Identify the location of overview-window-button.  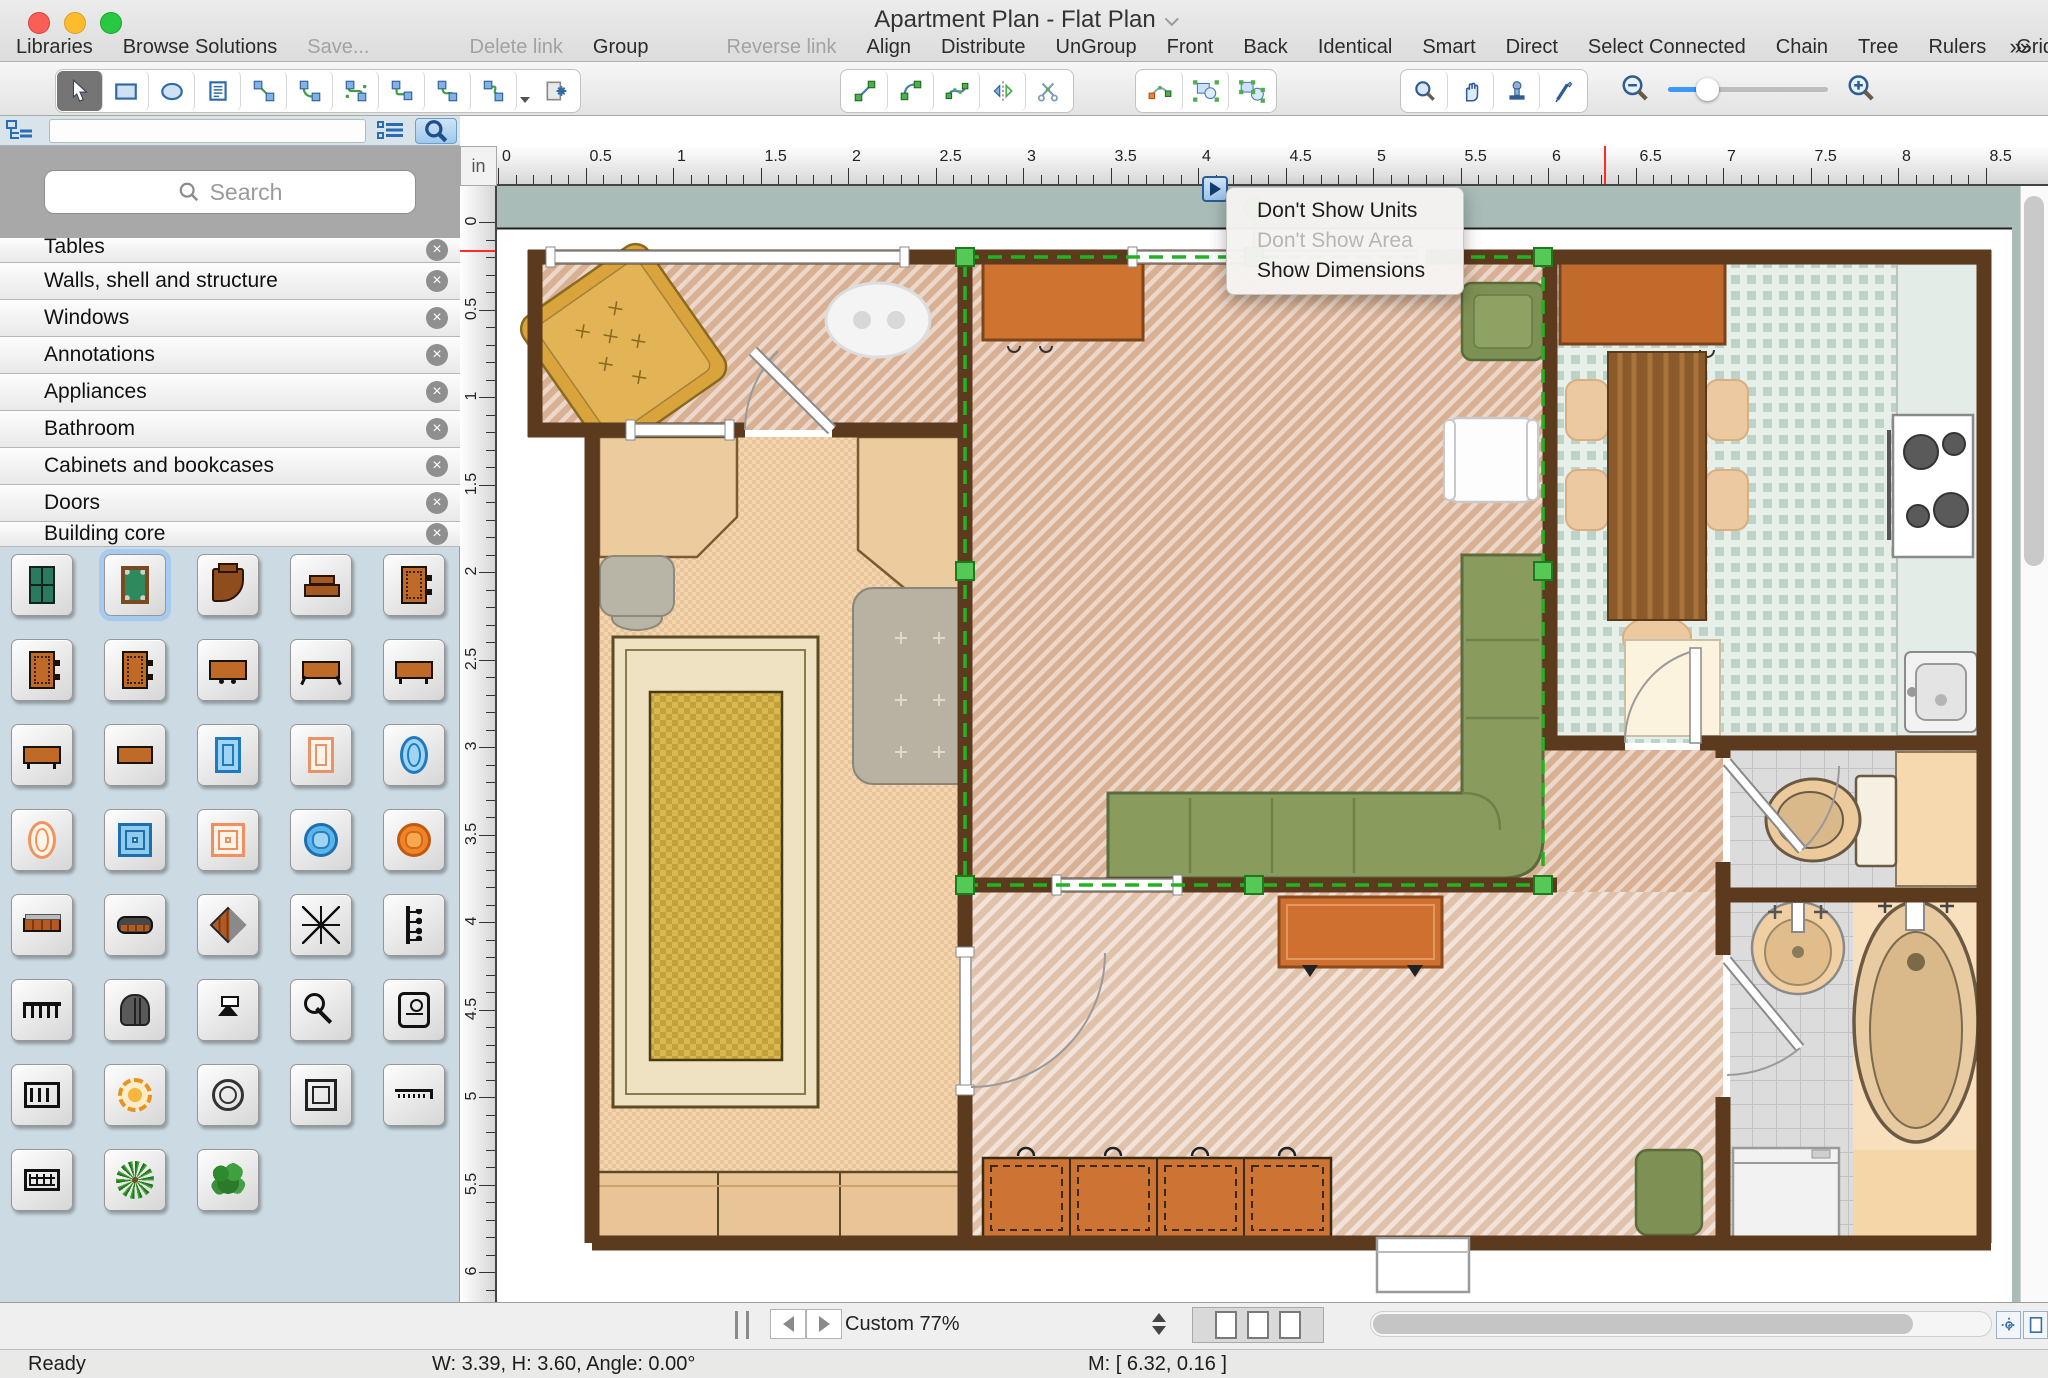
(2035, 1325).